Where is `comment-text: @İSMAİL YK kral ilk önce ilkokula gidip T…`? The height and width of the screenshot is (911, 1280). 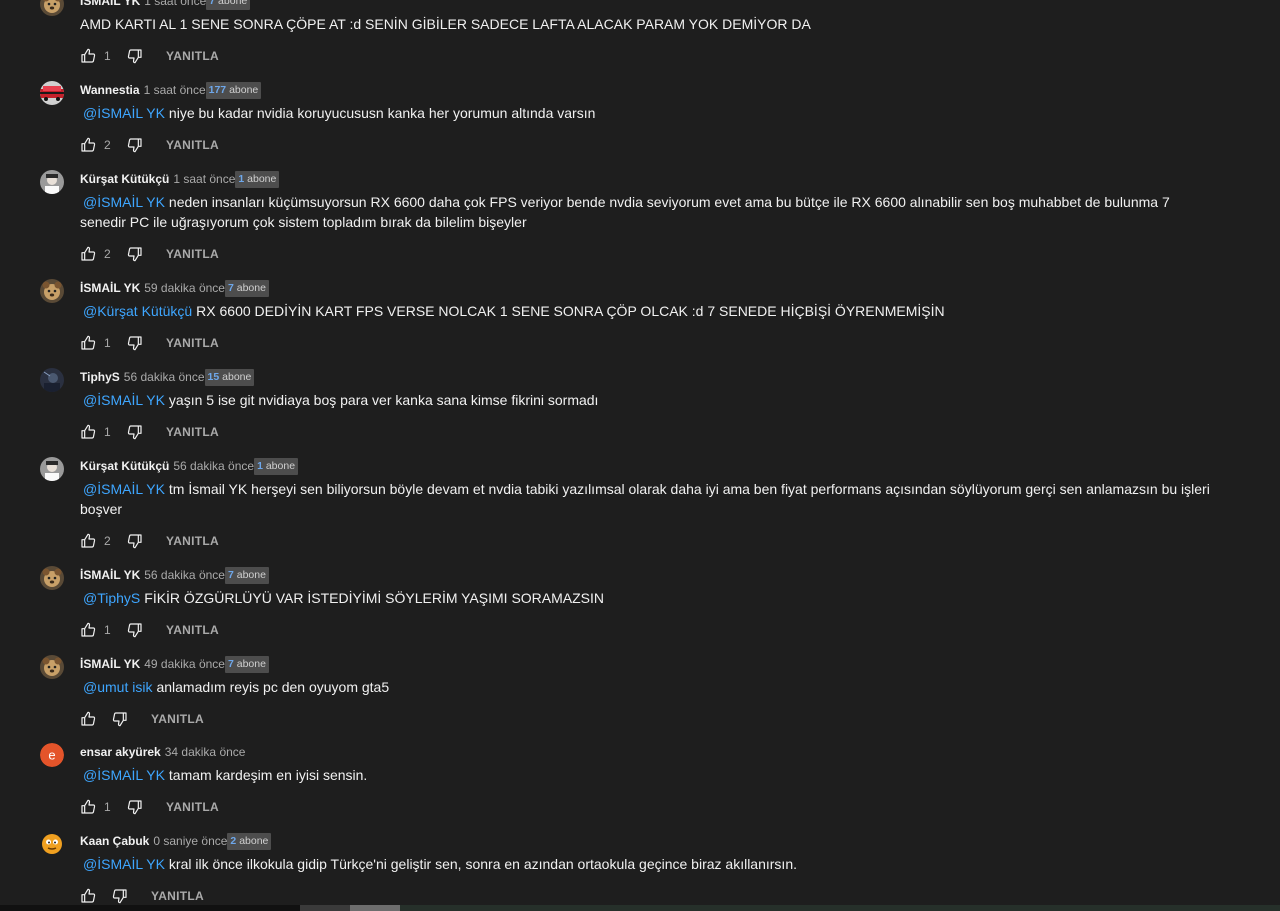 comment-text: @İSMAİL YK kral ilk önce ilkokula gidip T… is located at coordinates (645, 864).